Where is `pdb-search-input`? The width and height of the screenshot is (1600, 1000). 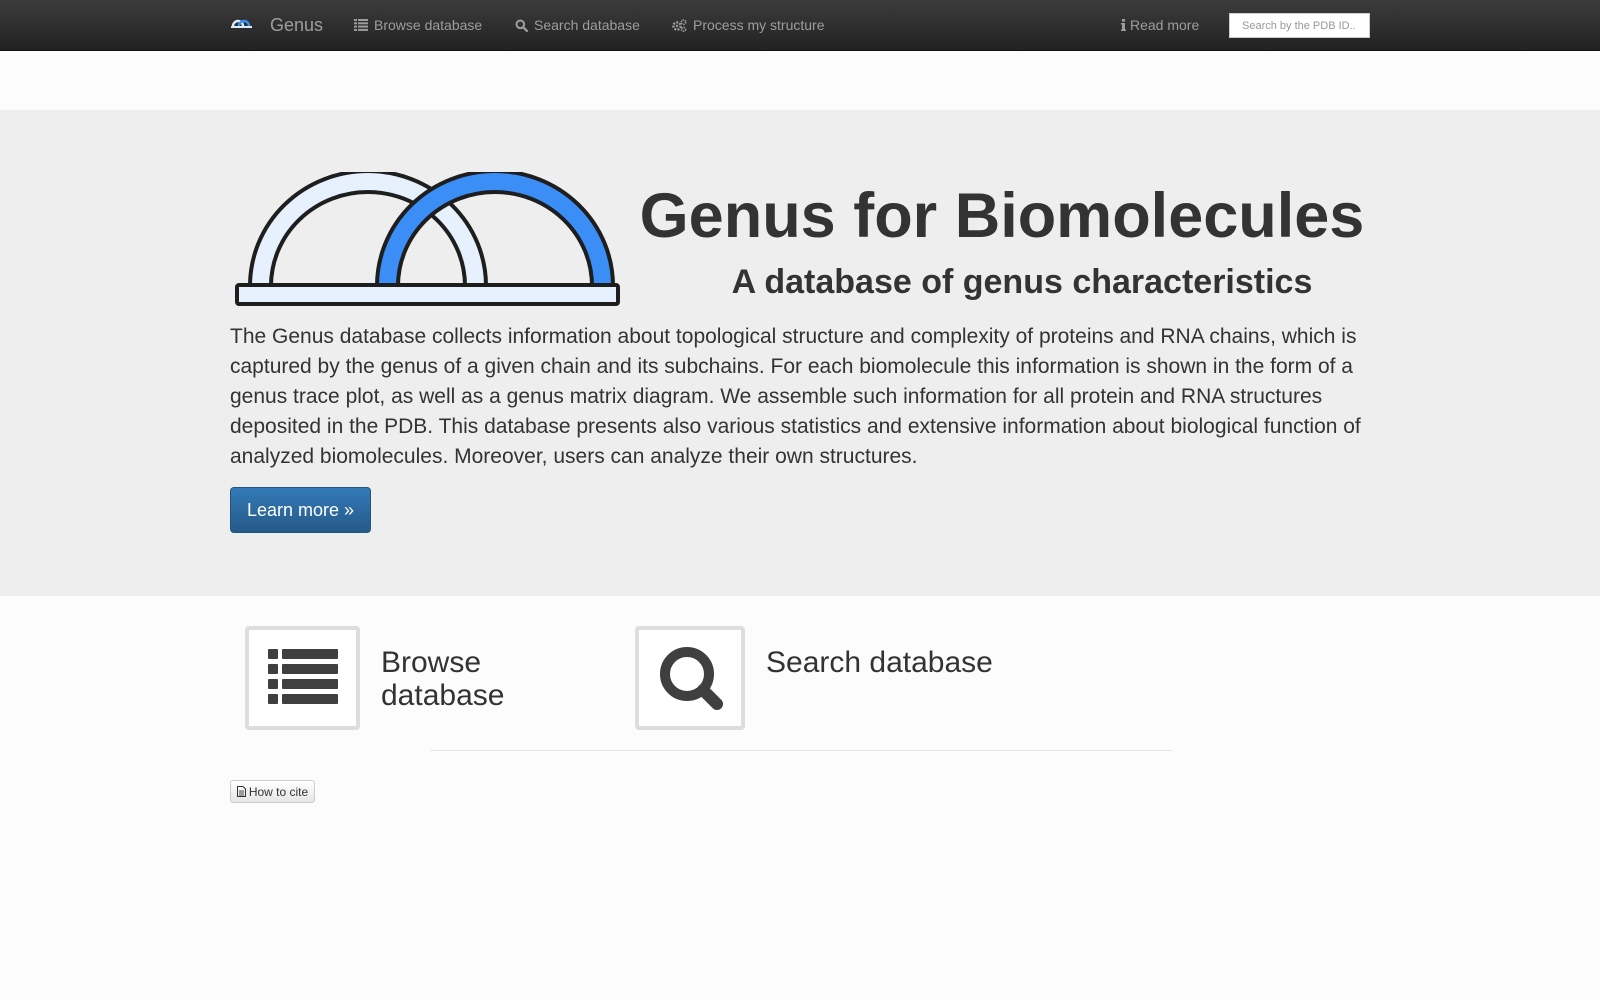 pdb-search-input is located at coordinates (1299, 25).